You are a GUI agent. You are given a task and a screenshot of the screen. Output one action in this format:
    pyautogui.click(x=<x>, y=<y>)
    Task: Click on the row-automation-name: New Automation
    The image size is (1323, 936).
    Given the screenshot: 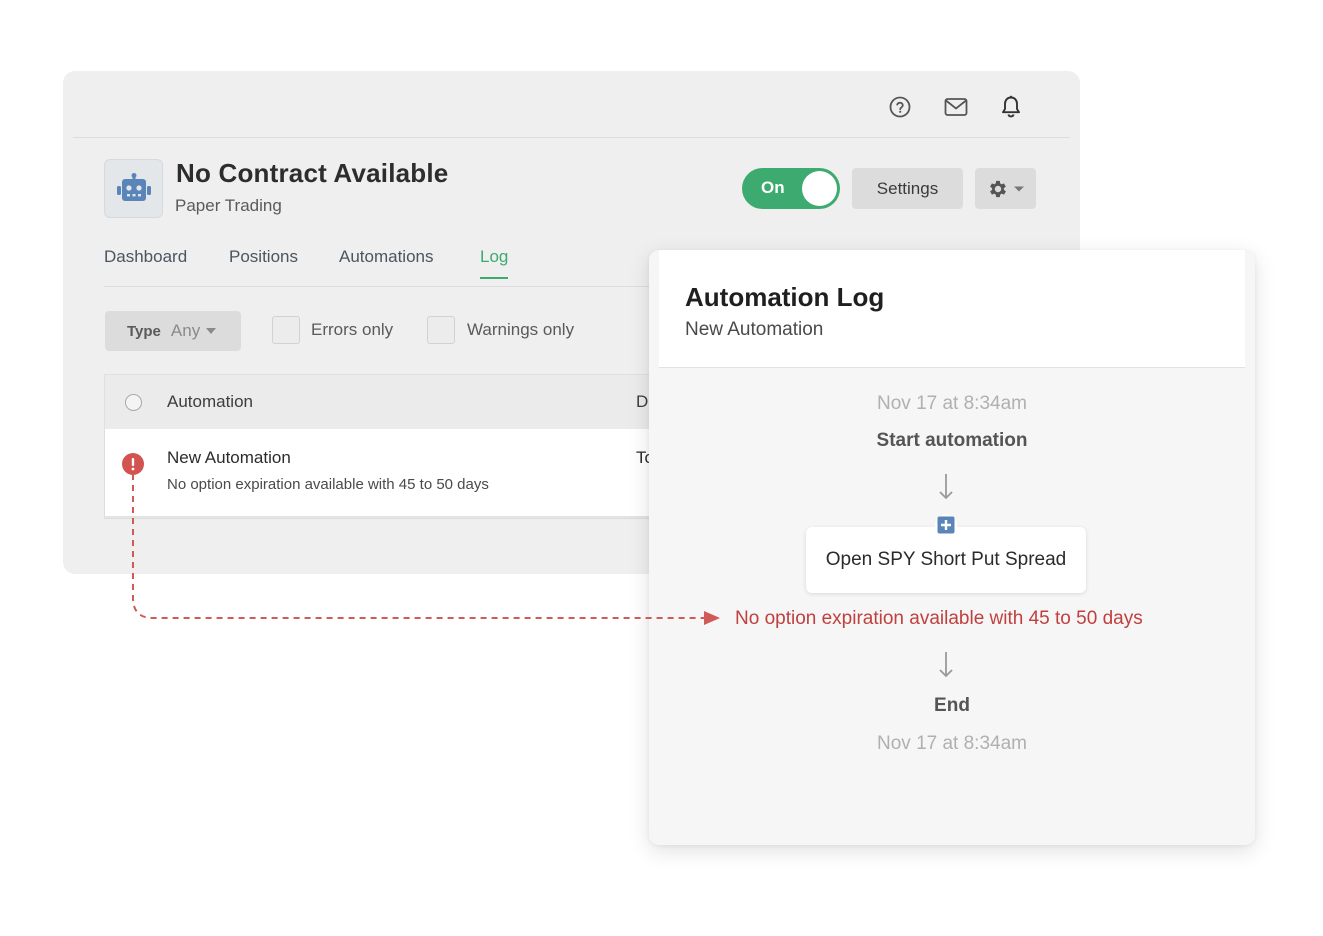 What is the action you would take?
    pyautogui.click(x=229, y=457)
    